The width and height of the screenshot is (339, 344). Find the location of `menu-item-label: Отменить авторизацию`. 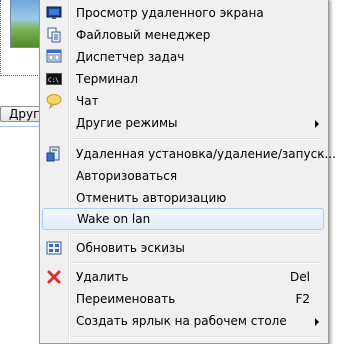

menu-item-label: Отменить авторизацию is located at coordinates (151, 198).